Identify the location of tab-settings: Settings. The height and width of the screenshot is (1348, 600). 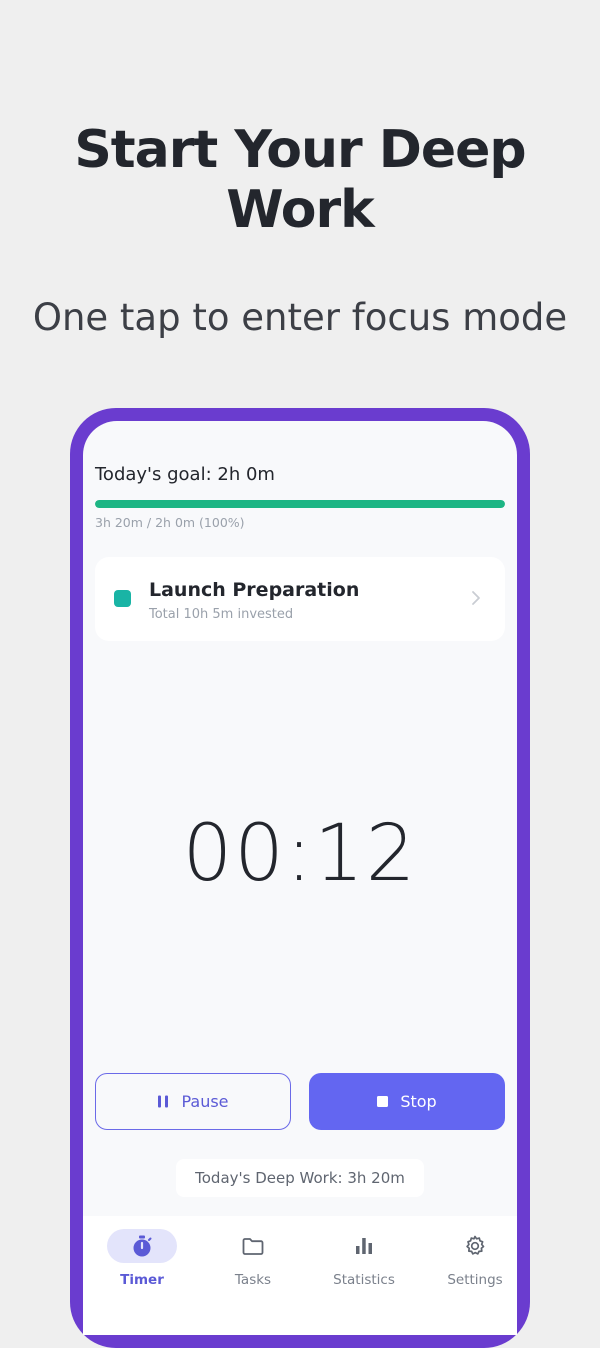
(468, 1256).